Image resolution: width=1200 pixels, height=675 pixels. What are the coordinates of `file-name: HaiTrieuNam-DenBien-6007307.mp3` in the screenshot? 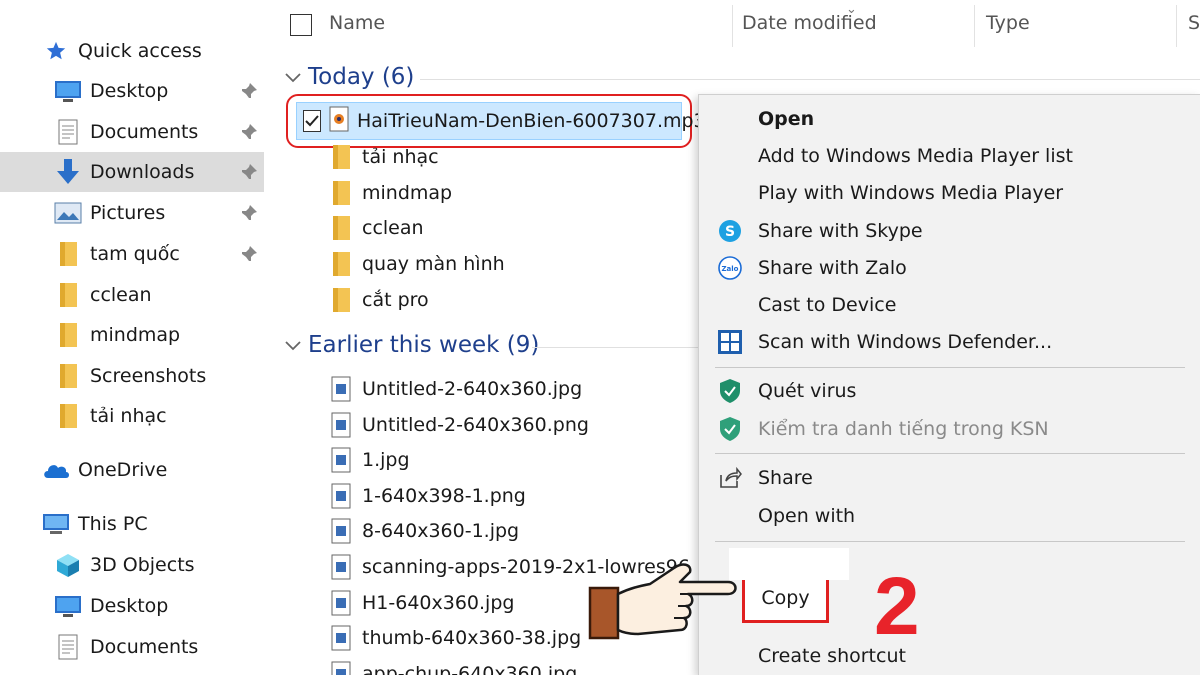 It's located at (531, 121).